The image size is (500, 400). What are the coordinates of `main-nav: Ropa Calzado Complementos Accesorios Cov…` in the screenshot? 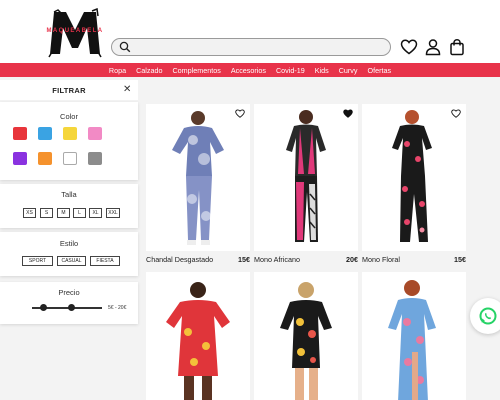 It's located at (250, 70).